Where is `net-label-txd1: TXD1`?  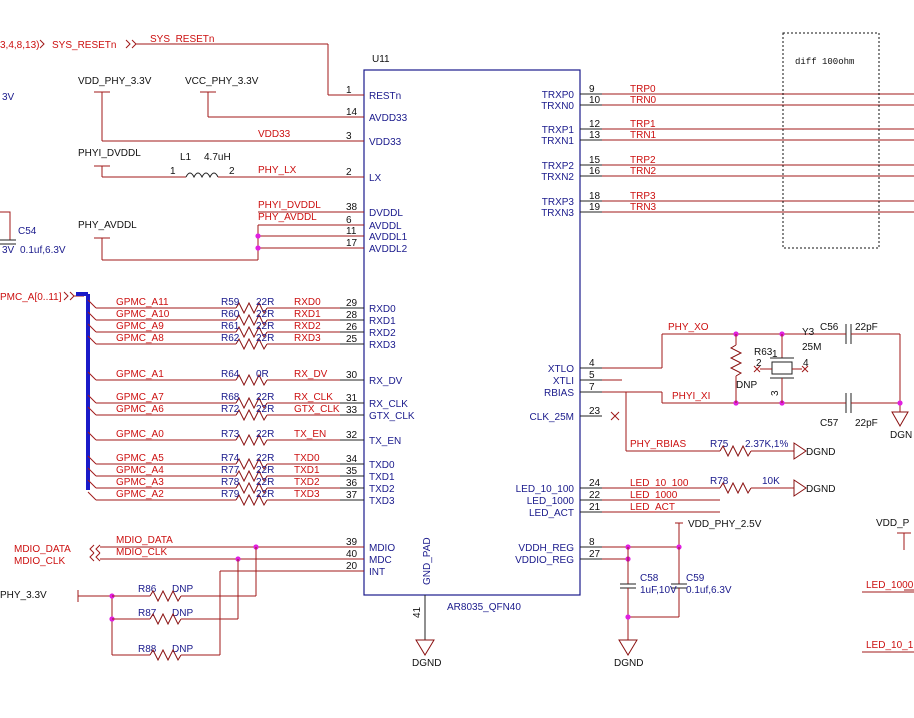 net-label-txd1: TXD1 is located at coordinates (307, 470).